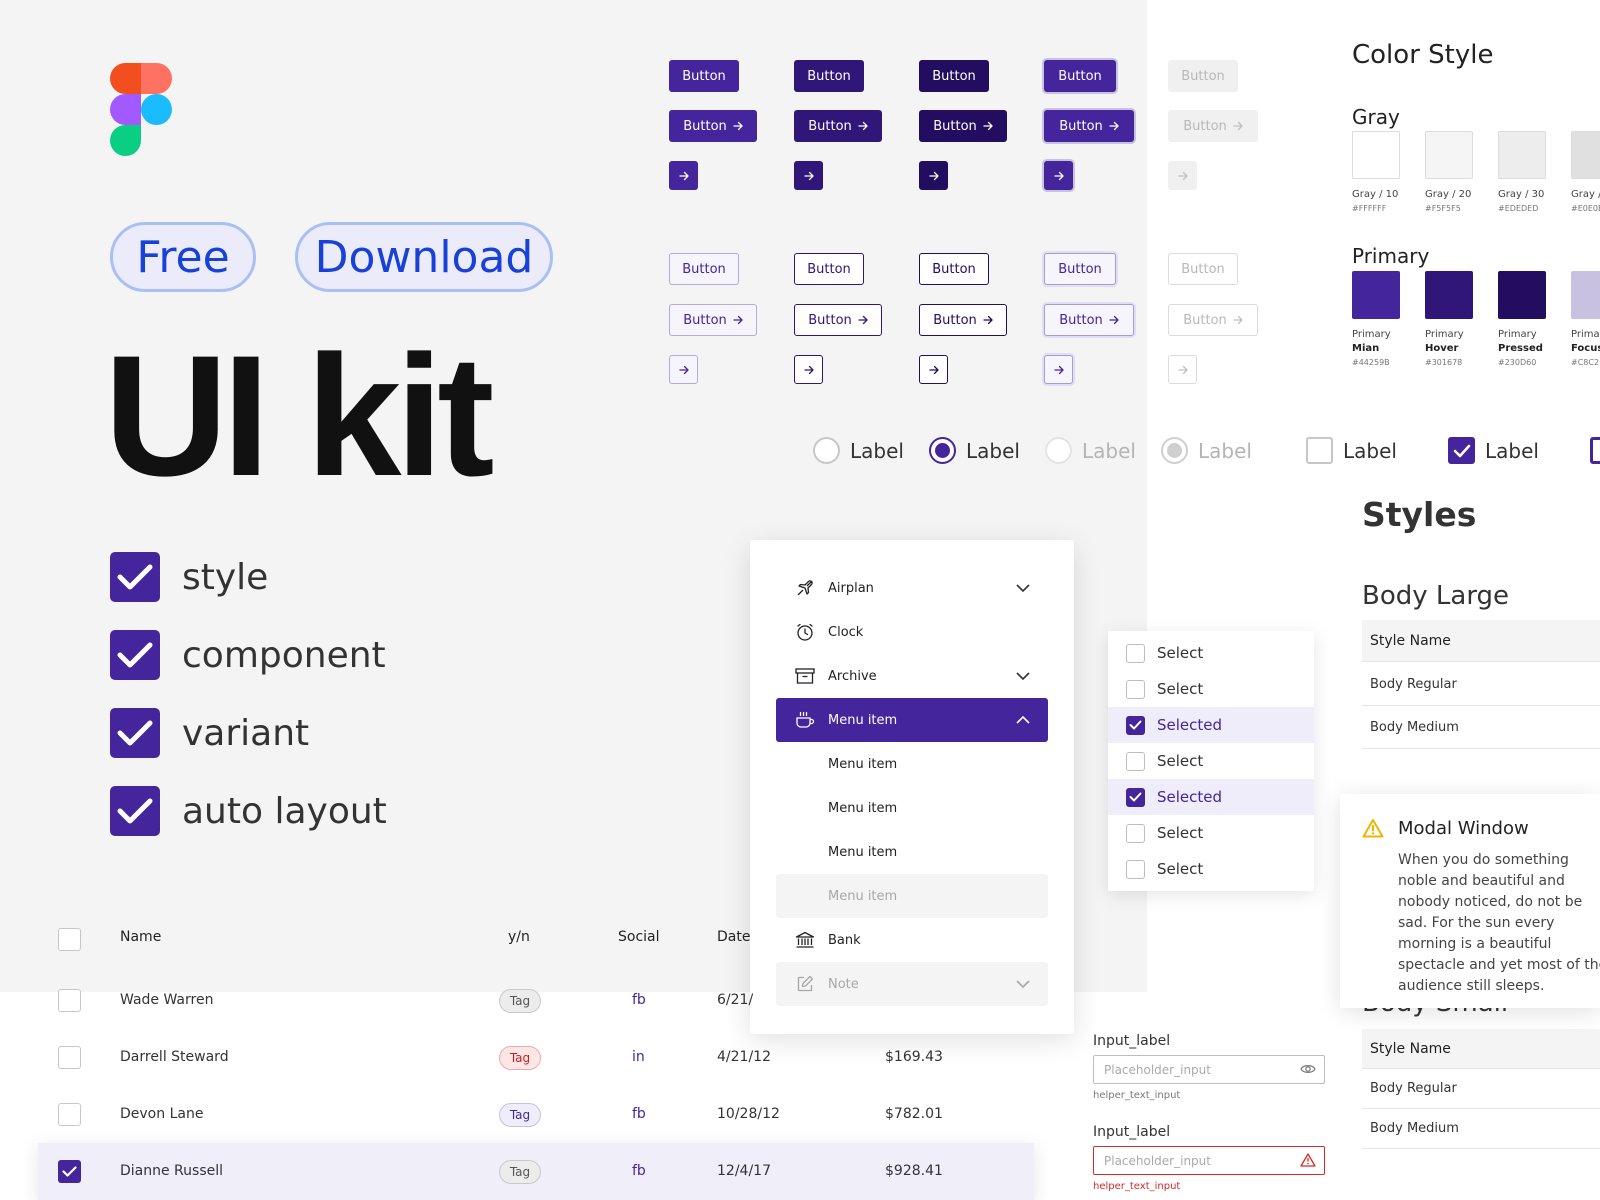 This screenshot has height=1200, width=1600. Describe the element at coordinates (912, 676) in the screenshot. I see `menu-item-archive: Archive` at that location.